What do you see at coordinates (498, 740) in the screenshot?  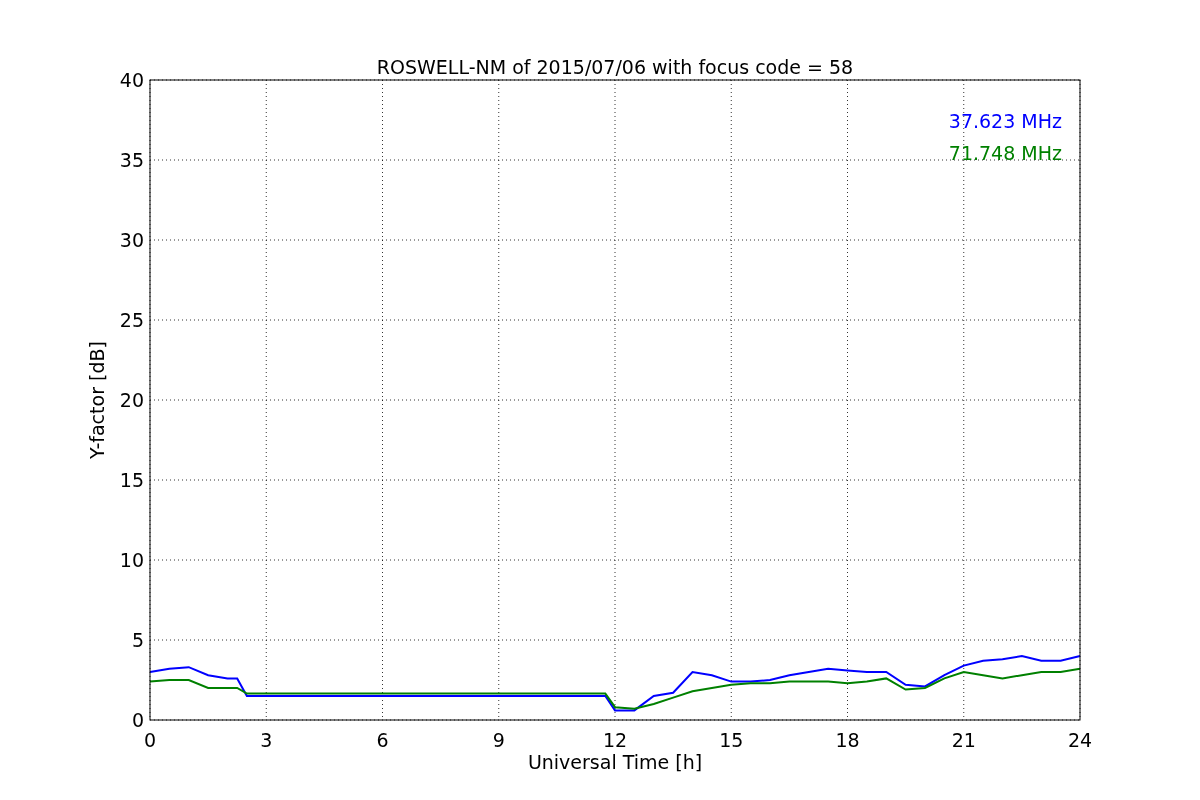 I see `x-tick-label: 9` at bounding box center [498, 740].